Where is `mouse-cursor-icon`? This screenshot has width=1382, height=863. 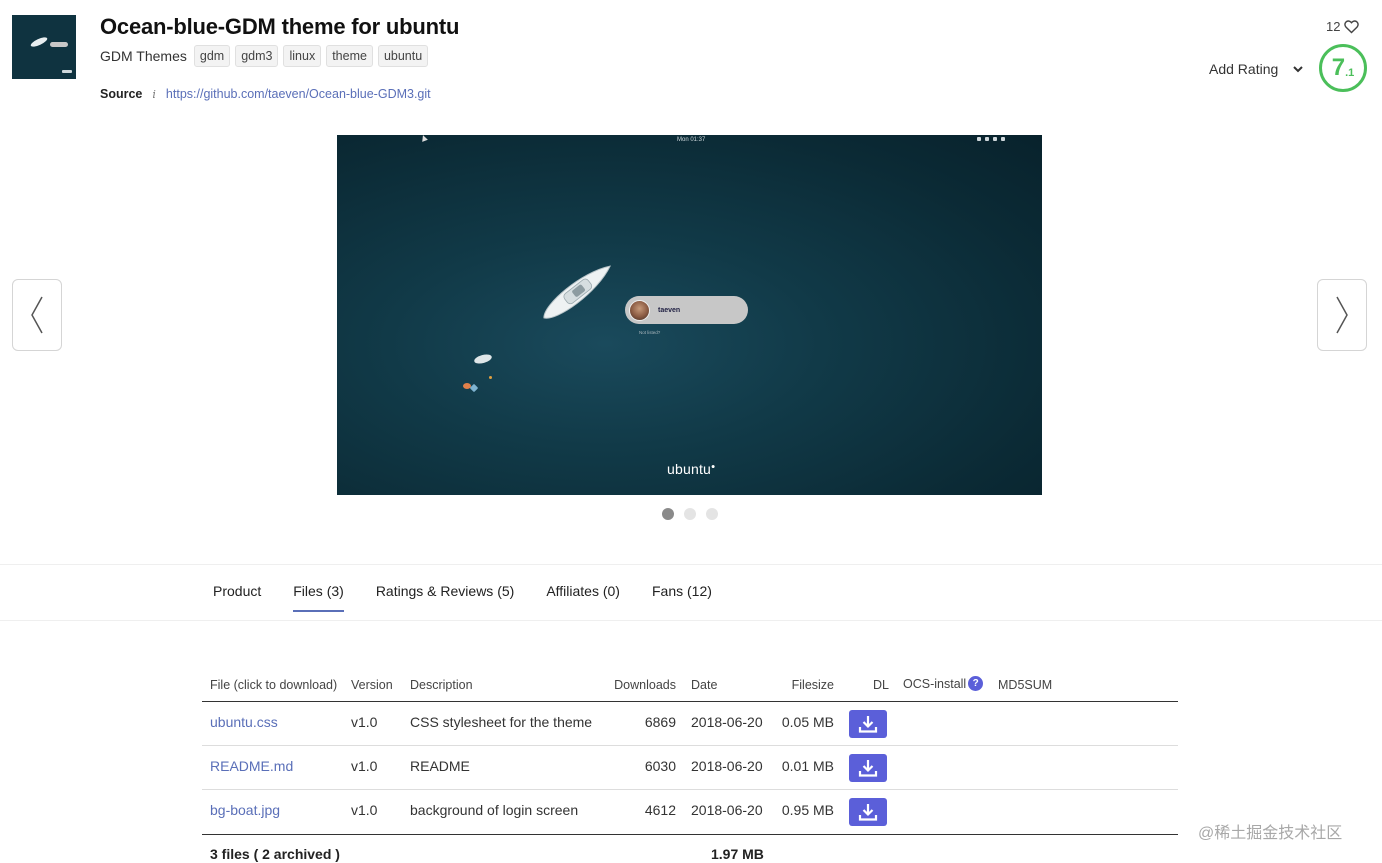 mouse-cursor-icon is located at coordinates (424, 138).